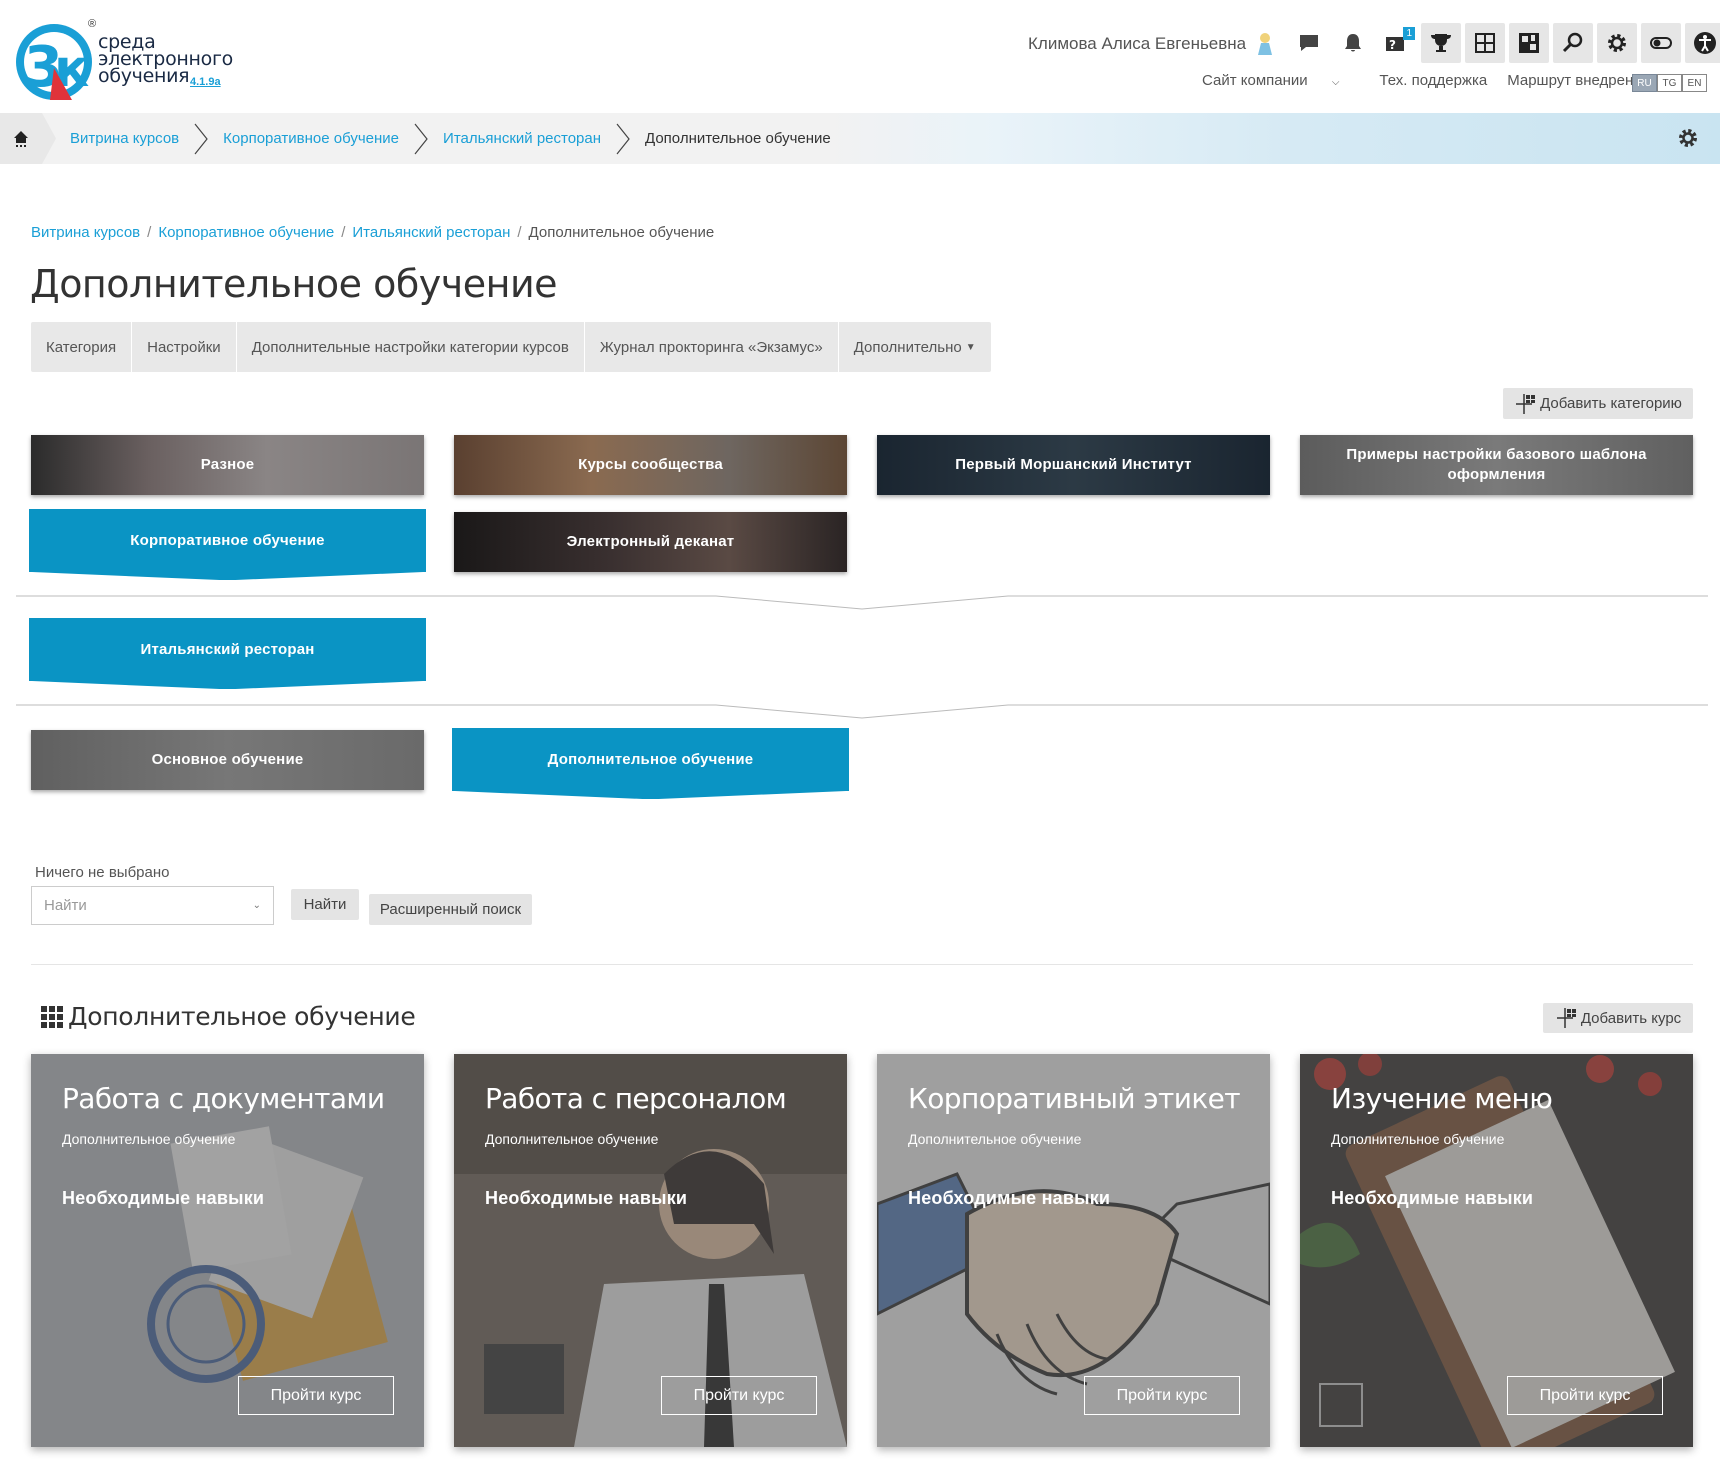 This screenshot has width=1720, height=1459. Describe the element at coordinates (970, 347) in the screenshot. I see `chevron-down-icon: ▼` at that location.